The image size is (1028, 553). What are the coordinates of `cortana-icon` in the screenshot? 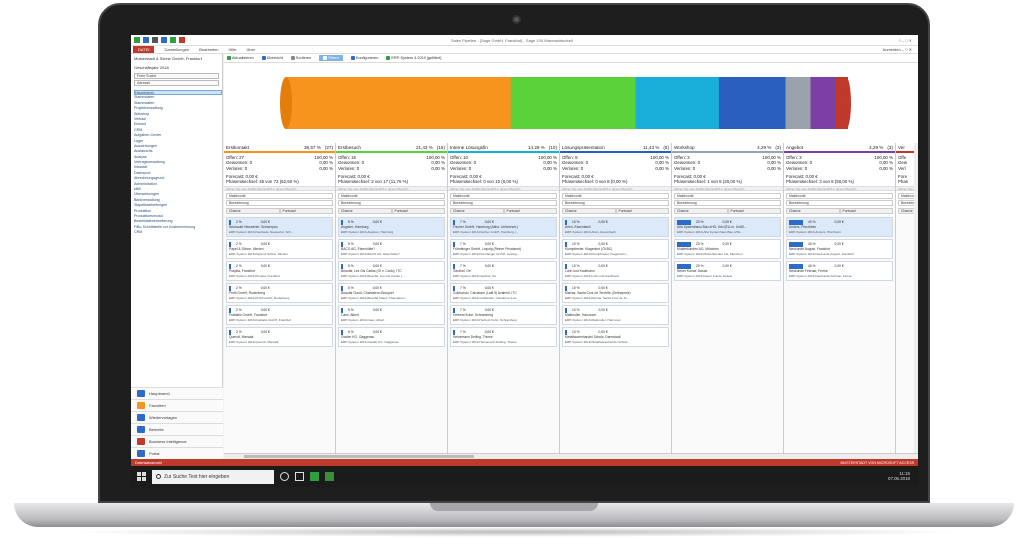 It's located at (284, 476).